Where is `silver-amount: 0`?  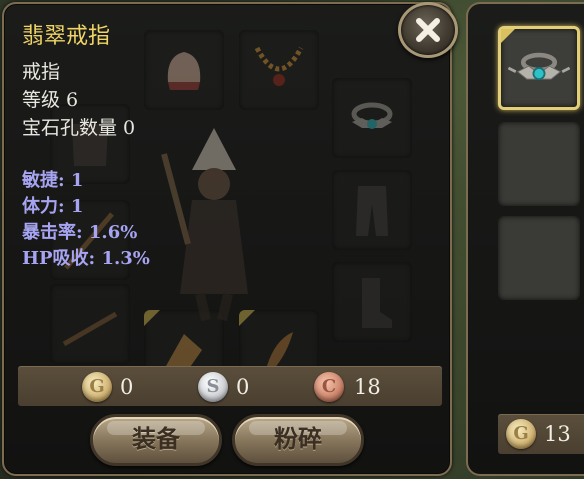
silver-amount: 0 is located at coordinates (243, 387).